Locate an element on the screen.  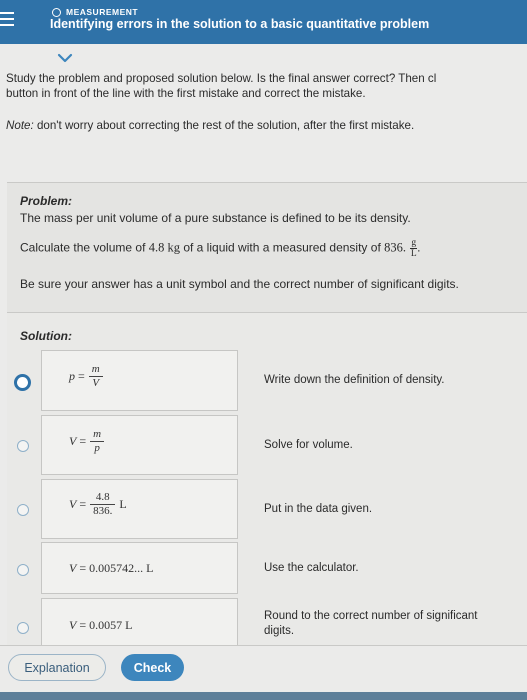
step-4-equation-box: V = 0.005742... L is located at coordinates (139, 568).